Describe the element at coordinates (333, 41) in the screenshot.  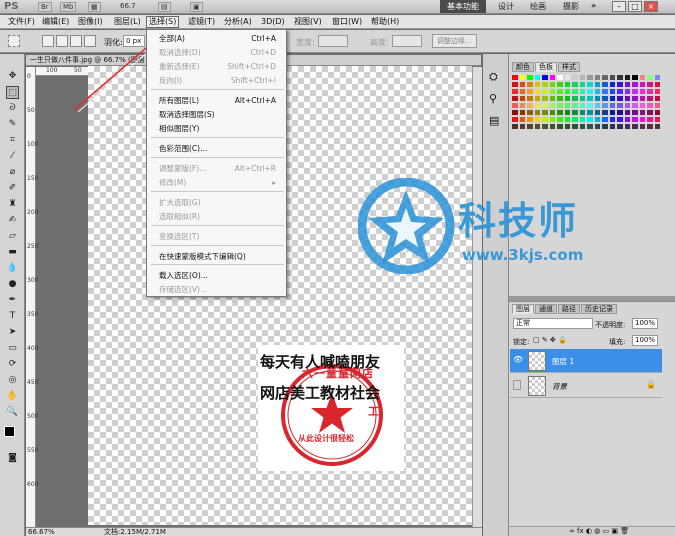
I see `width-input` at that location.